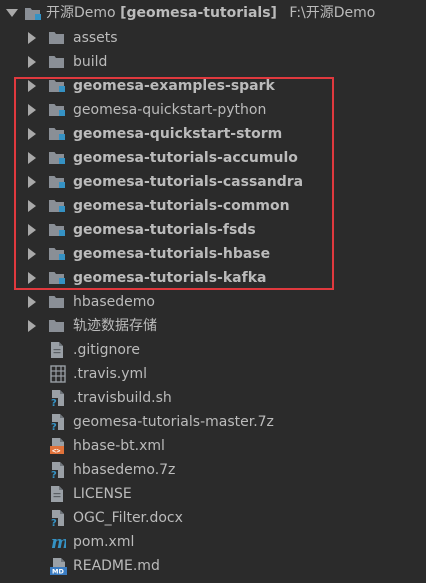 This screenshot has height=583, width=426. What do you see at coordinates (213, 350) in the screenshot?
I see `tree-file-item: .gitignore` at bounding box center [213, 350].